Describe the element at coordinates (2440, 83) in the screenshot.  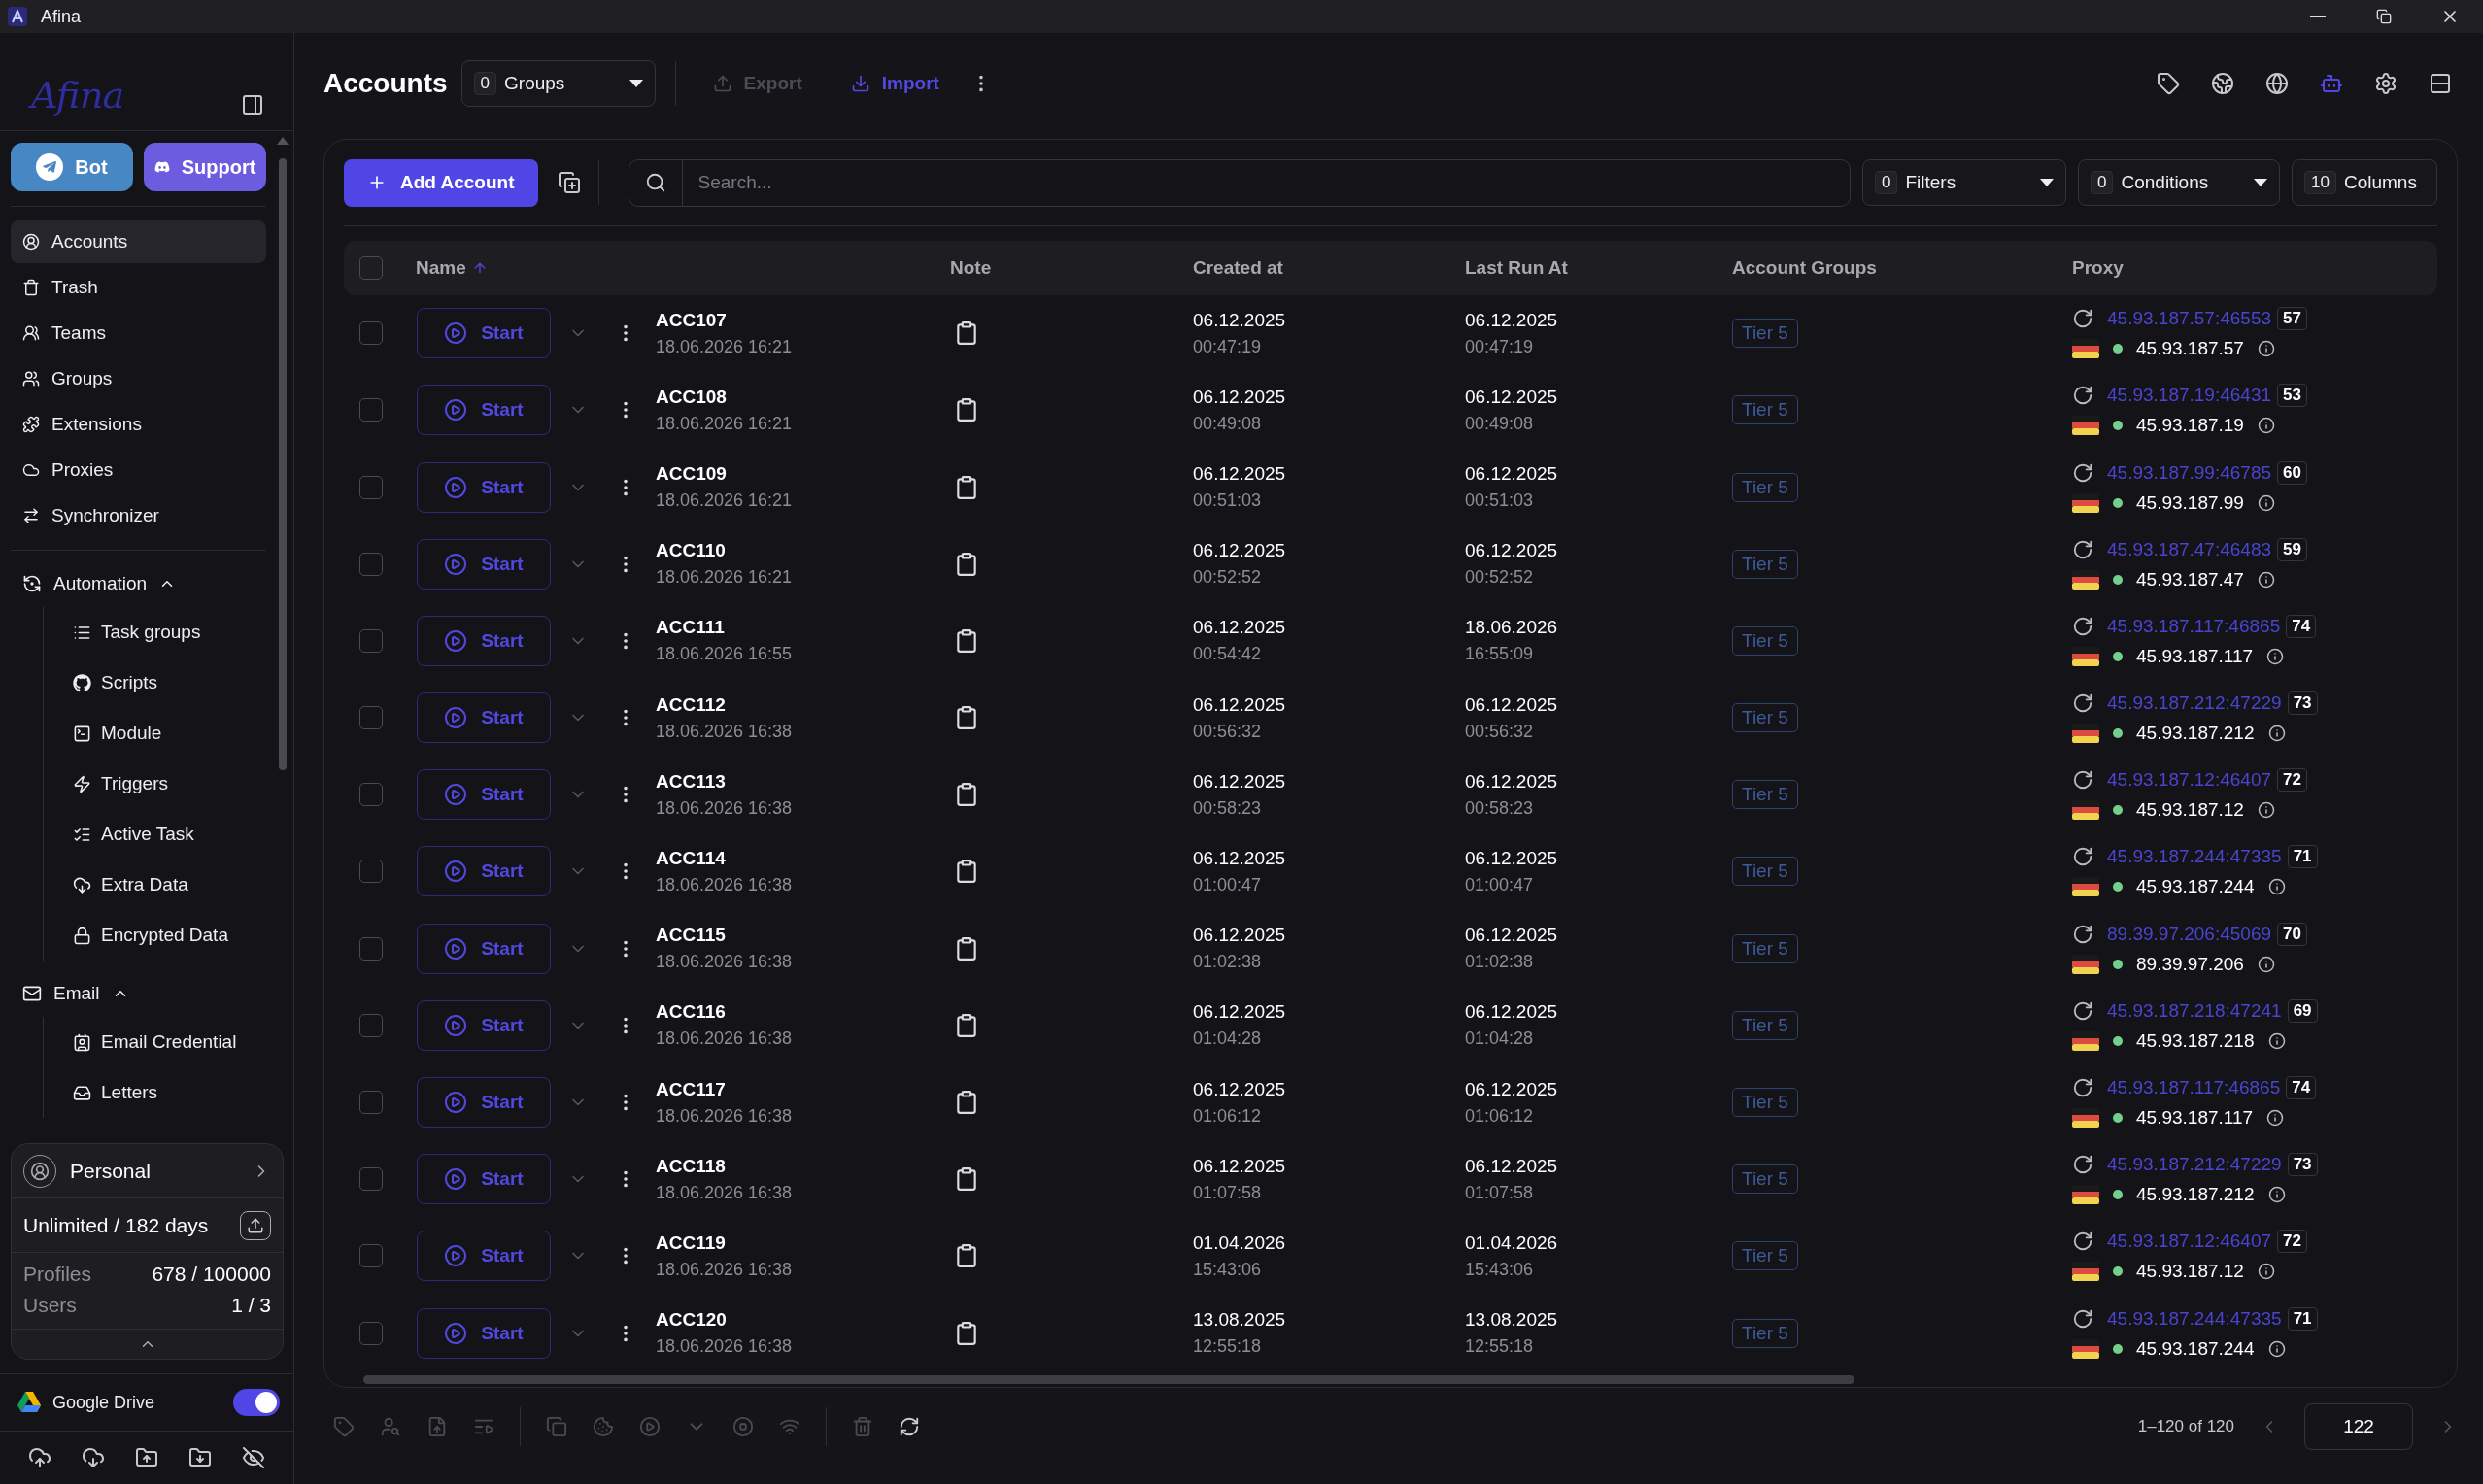
I see `rows-icon` at that location.